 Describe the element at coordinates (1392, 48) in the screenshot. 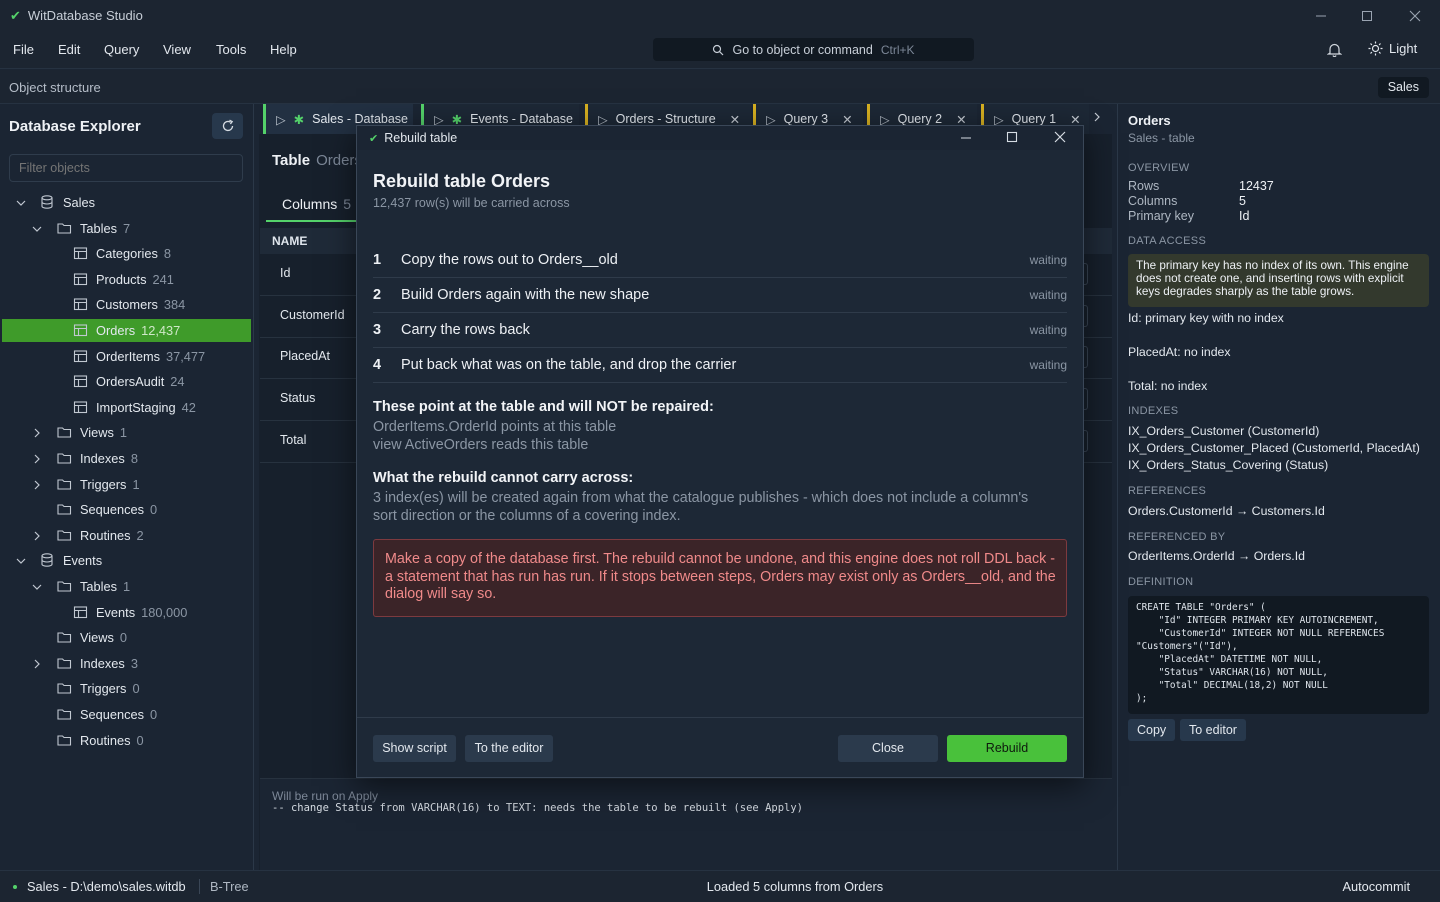

I see `theme-toggle-button: Light` at that location.